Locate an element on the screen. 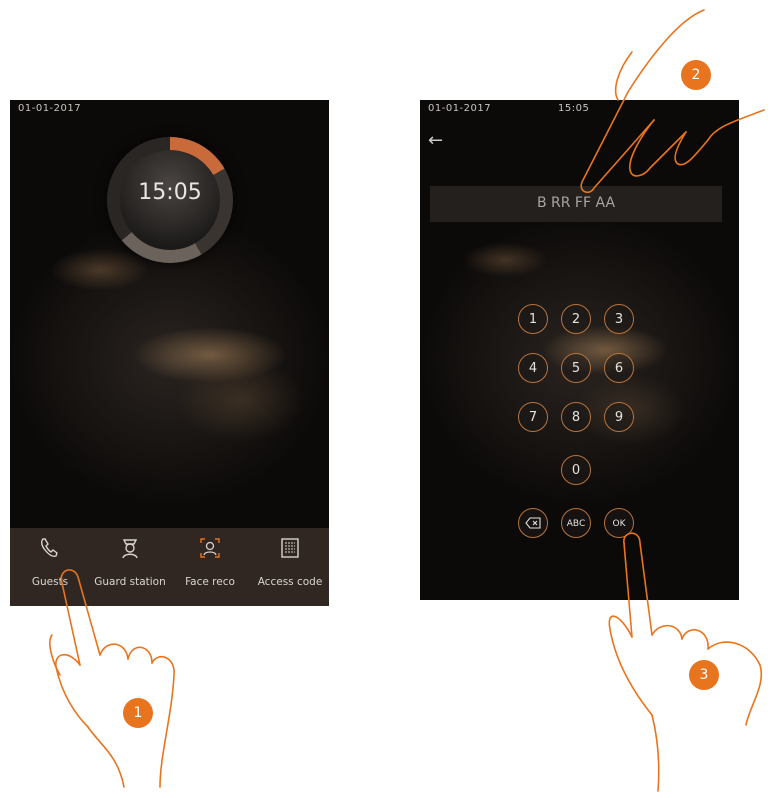 This screenshot has height=798, width=772. key-5: 5 is located at coordinates (576, 368).